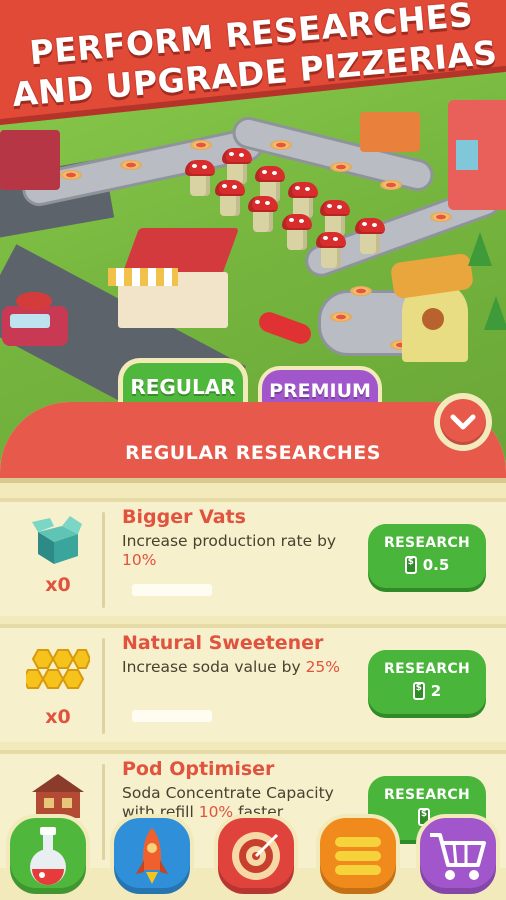  I want to click on tab-regular-label: REGULAR, so click(183, 386).